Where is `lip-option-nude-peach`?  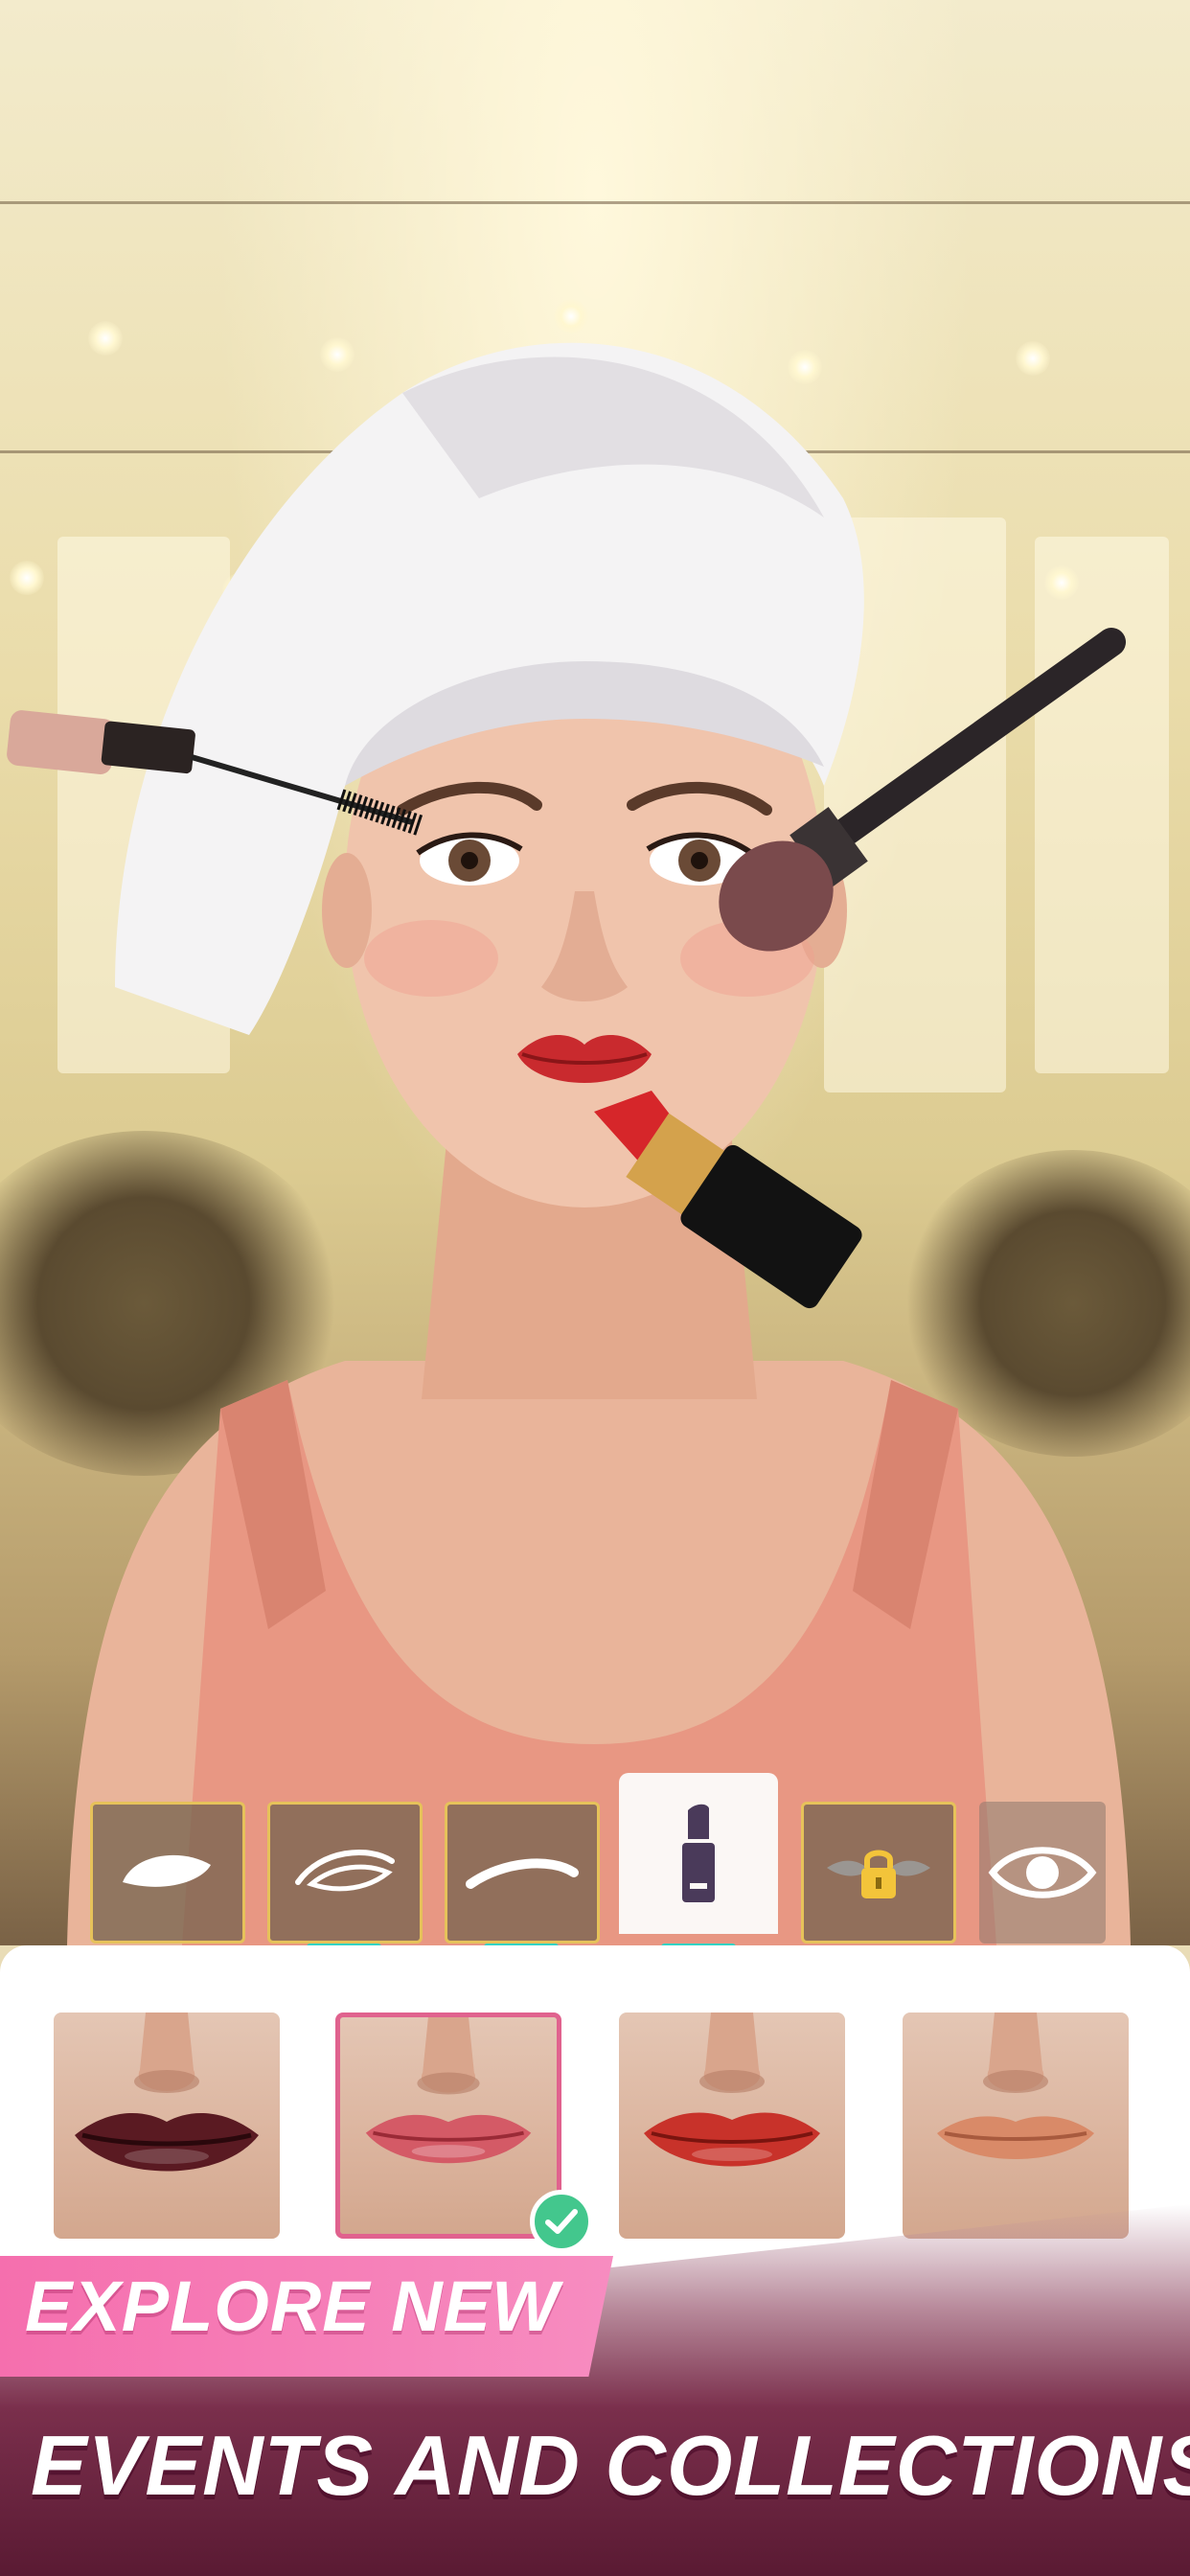 lip-option-nude-peach is located at coordinates (1016, 2125).